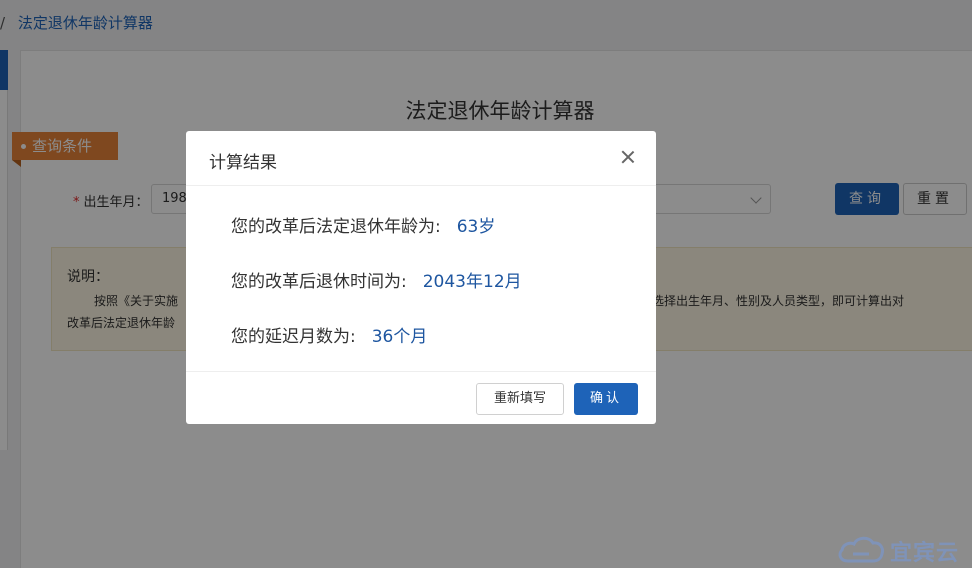 This screenshot has height=568, width=972. Describe the element at coordinates (243, 163) in the screenshot. I see `dialog-title: 计算结果` at that location.